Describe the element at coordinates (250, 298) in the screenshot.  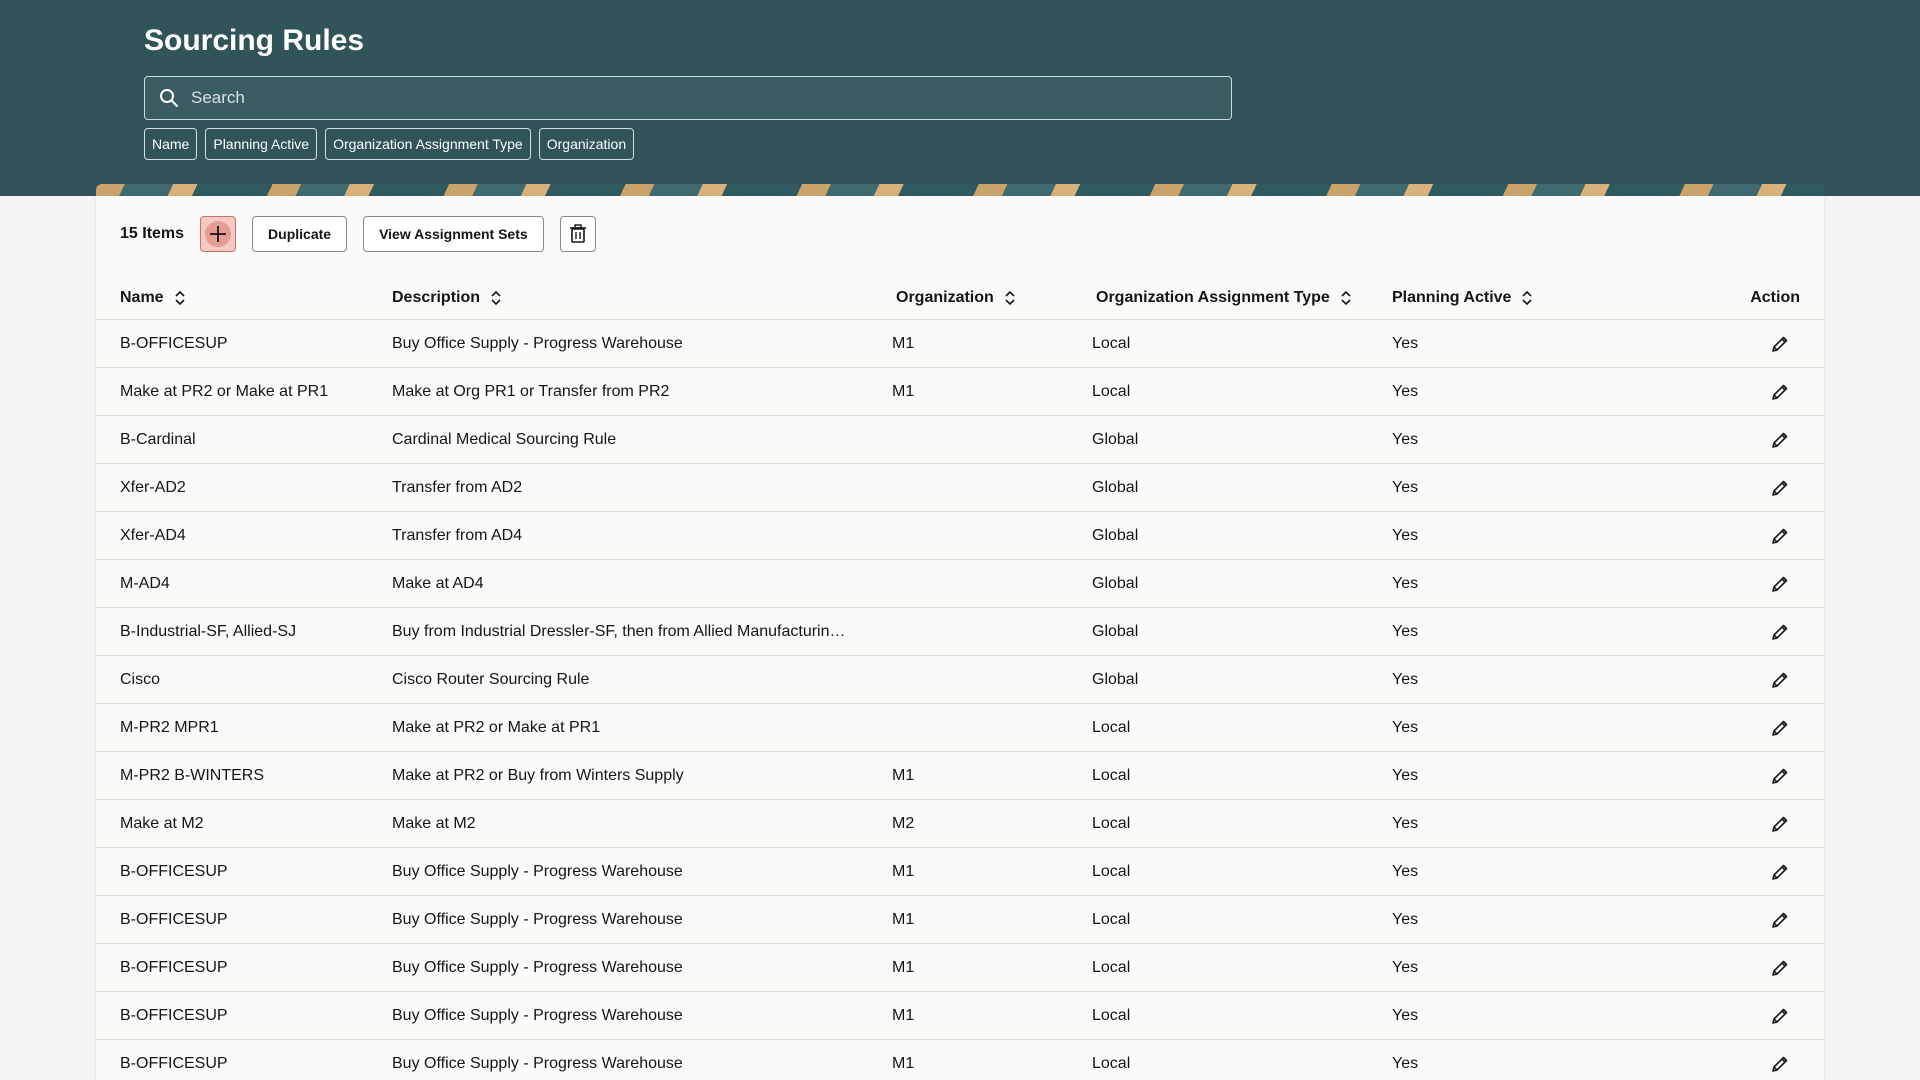
I see `column-header-name: Name` at that location.